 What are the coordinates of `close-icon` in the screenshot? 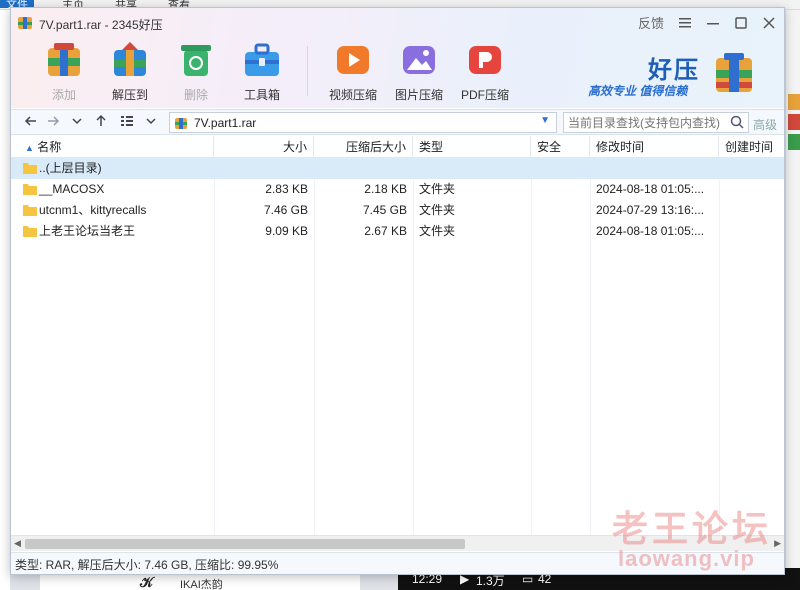 It's located at (769, 23).